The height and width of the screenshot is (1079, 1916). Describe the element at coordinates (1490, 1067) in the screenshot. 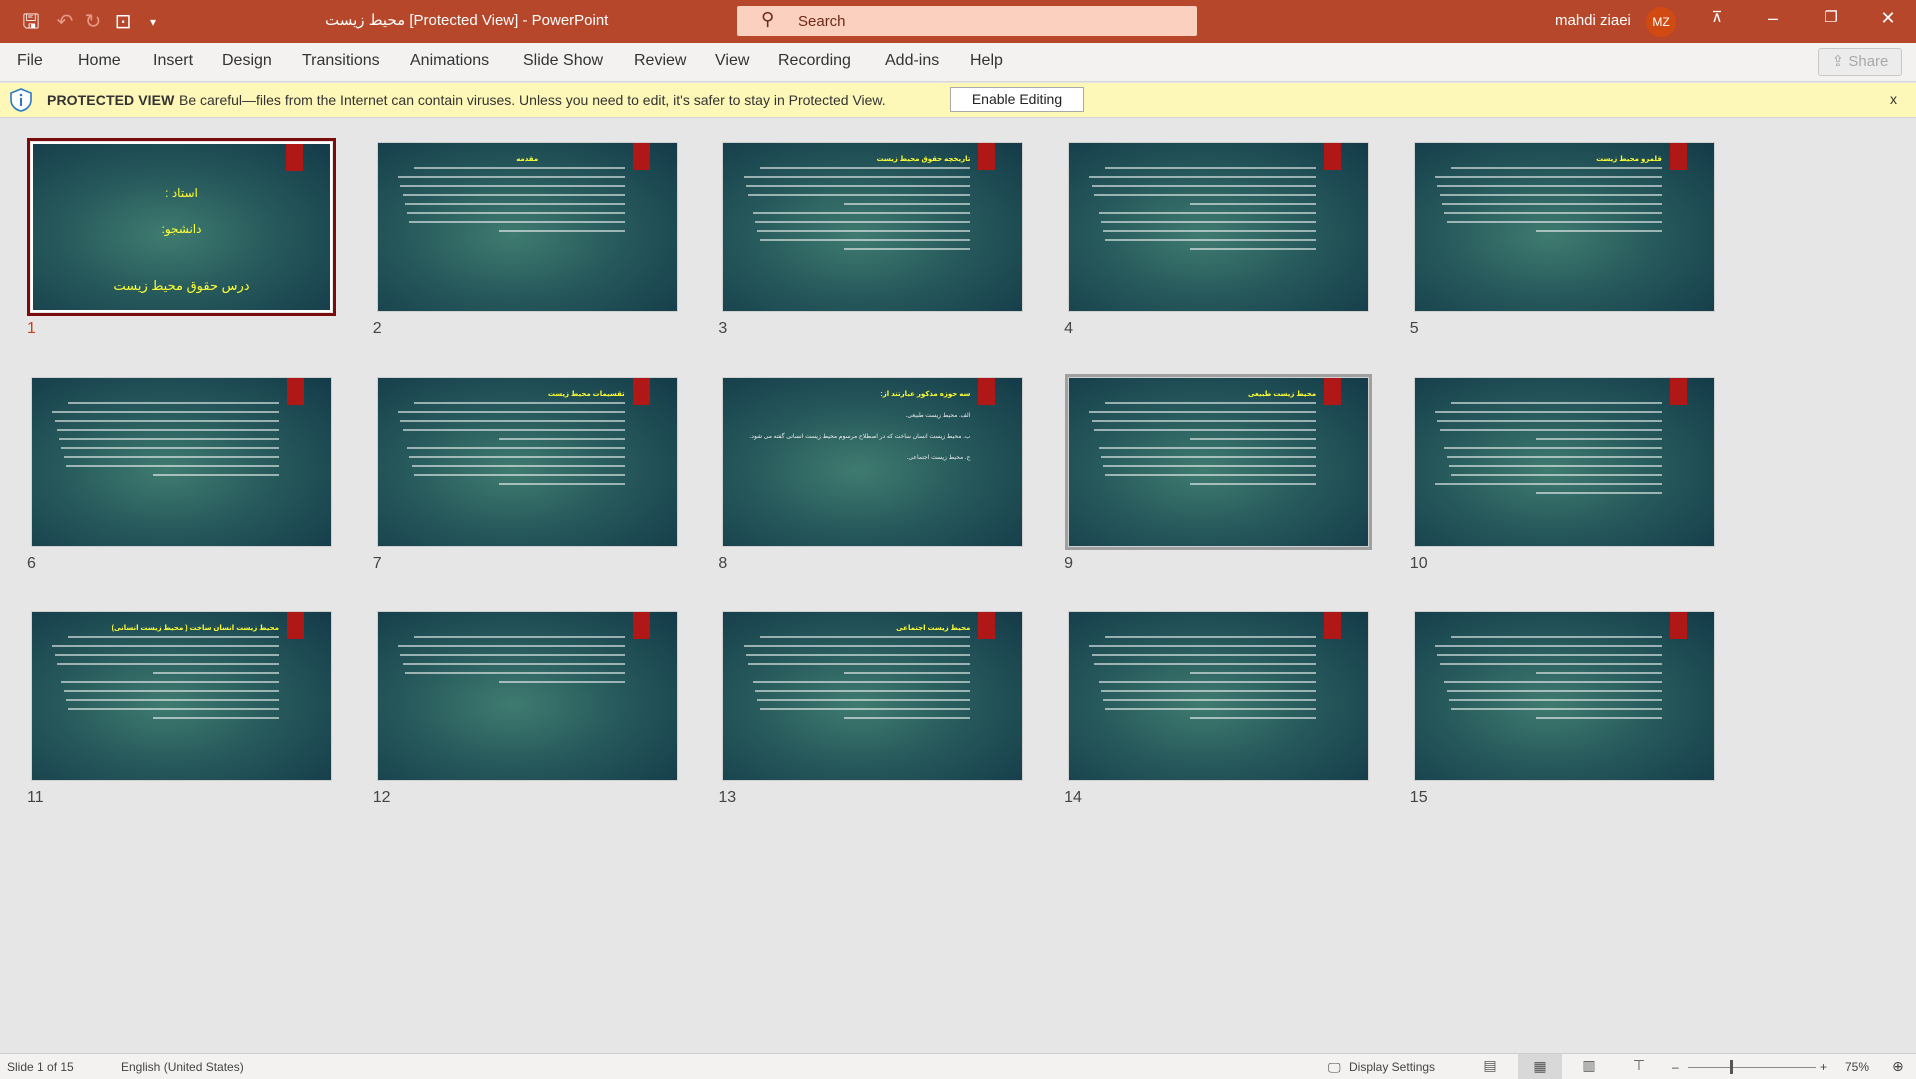

I see `normal-view-icon: ▤` at that location.